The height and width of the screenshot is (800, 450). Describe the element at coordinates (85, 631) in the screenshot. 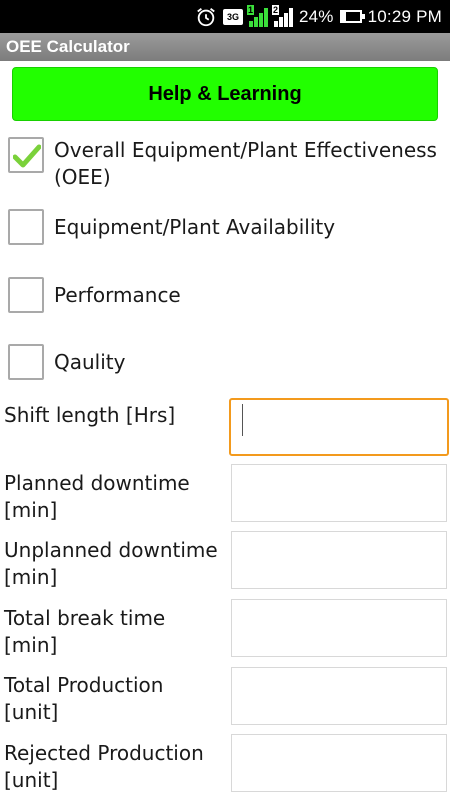

I see `total-break-time-label: Total break time [min]` at that location.